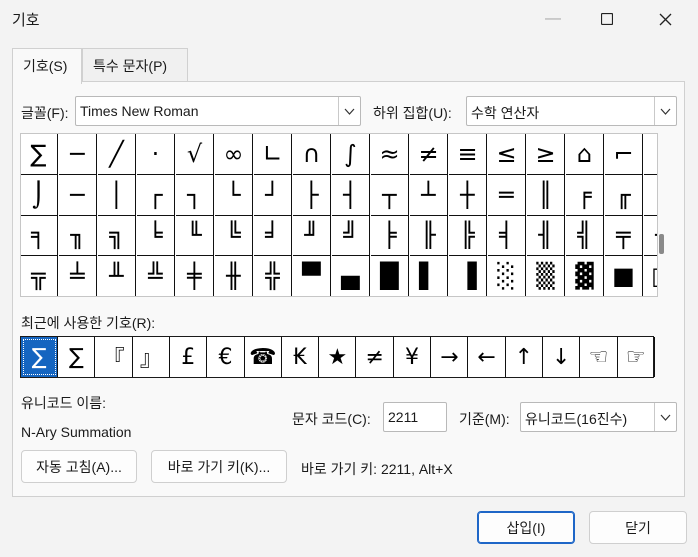 The width and height of the screenshot is (698, 557). I want to click on symbol-cell: ≡, so click(468, 154).